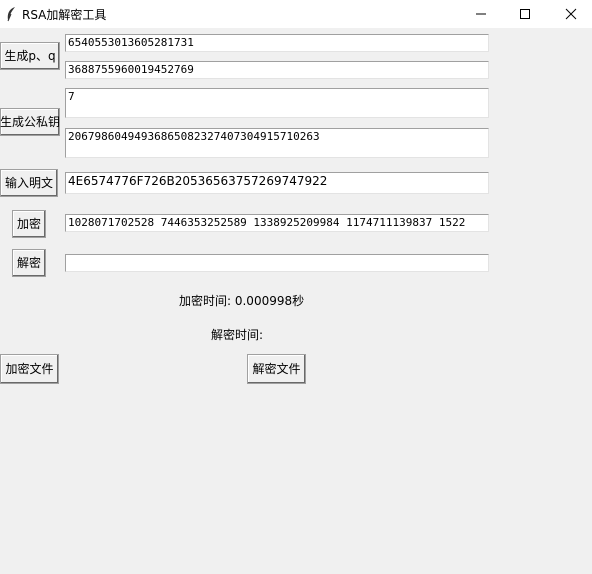  I want to click on decrypted-field, so click(277, 263).